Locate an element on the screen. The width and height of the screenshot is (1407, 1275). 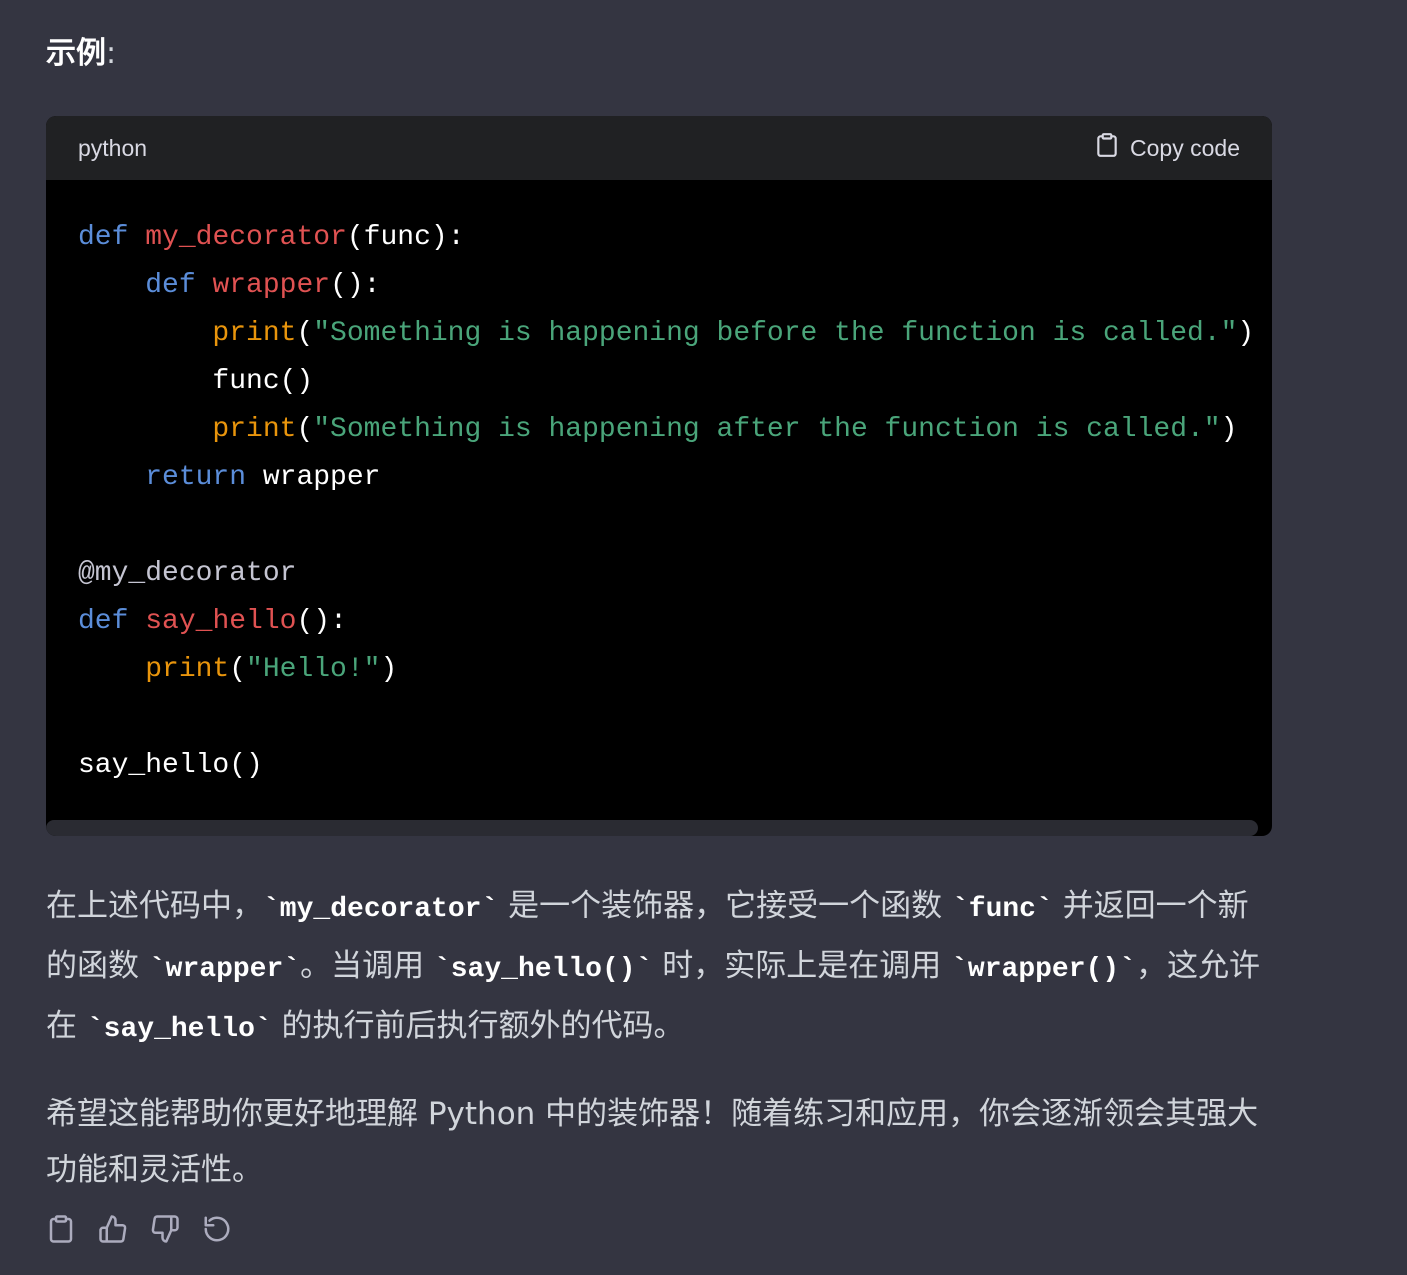
section-heading: 示例: is located at coordinates (81, 50).